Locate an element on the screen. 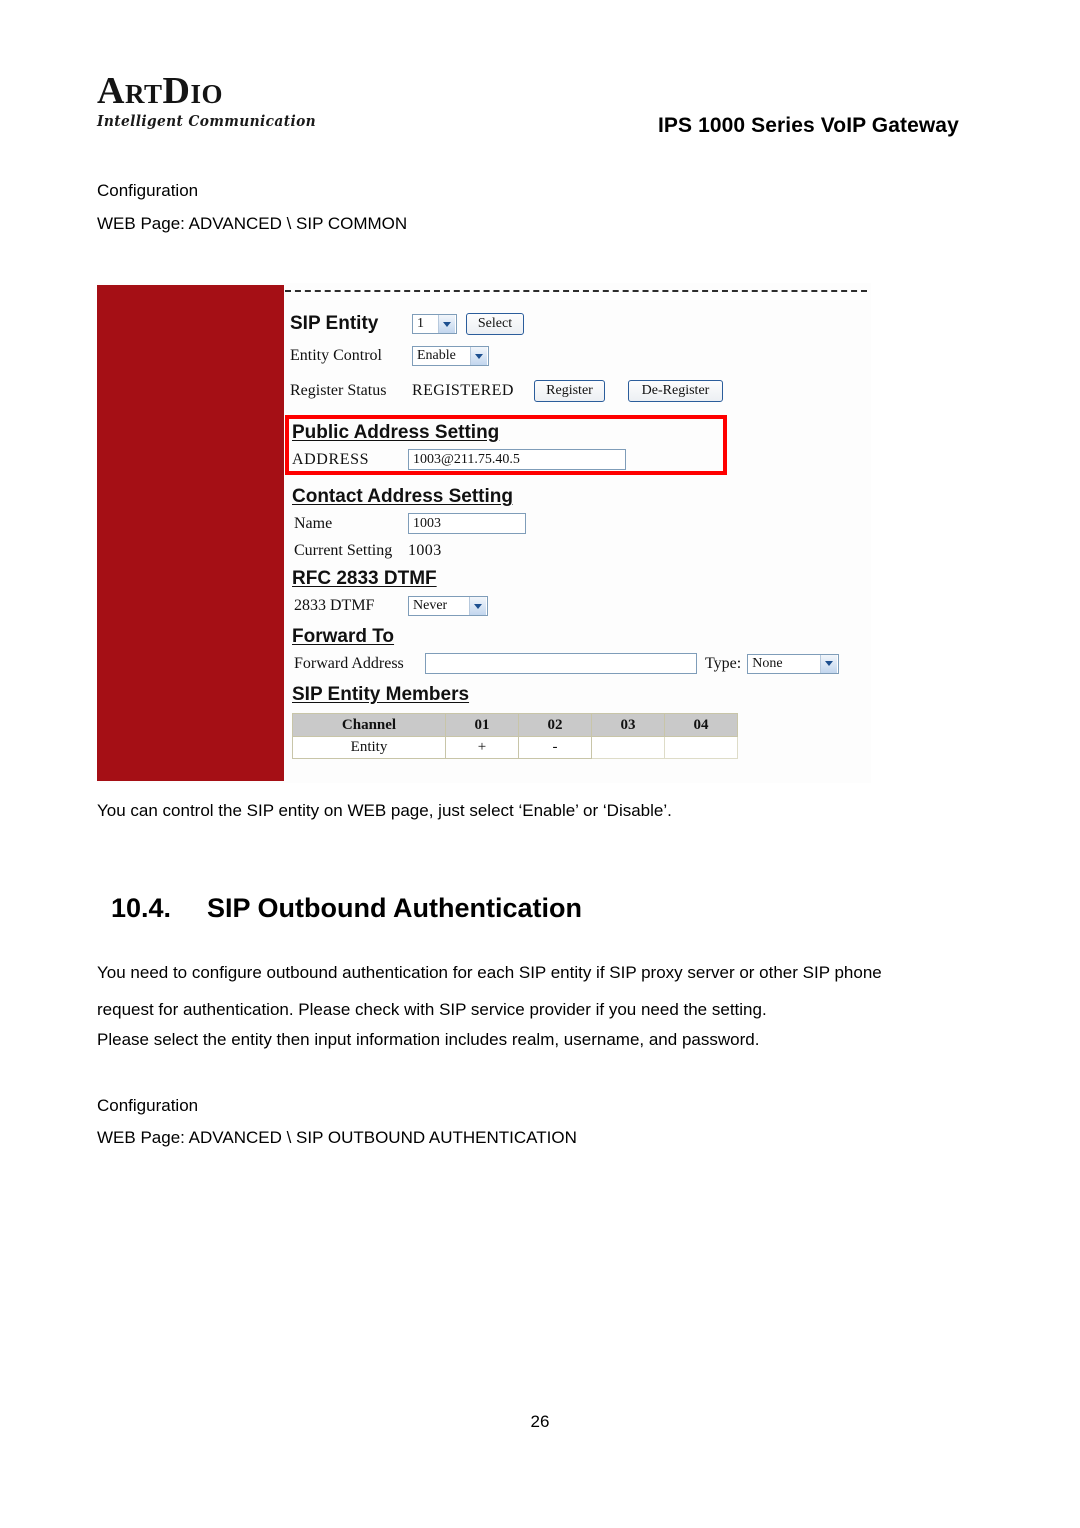 The image size is (1080, 1528). address-input: 1003@211.75.40.5 is located at coordinates (517, 459).